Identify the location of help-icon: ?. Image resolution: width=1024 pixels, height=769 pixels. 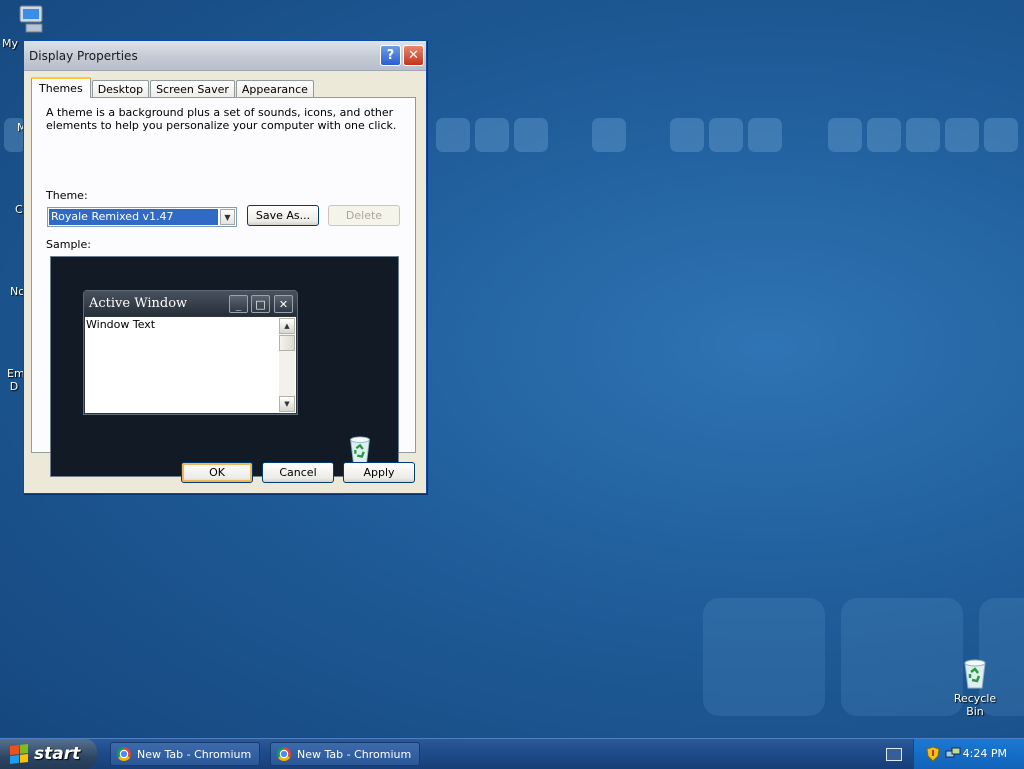
(390, 55).